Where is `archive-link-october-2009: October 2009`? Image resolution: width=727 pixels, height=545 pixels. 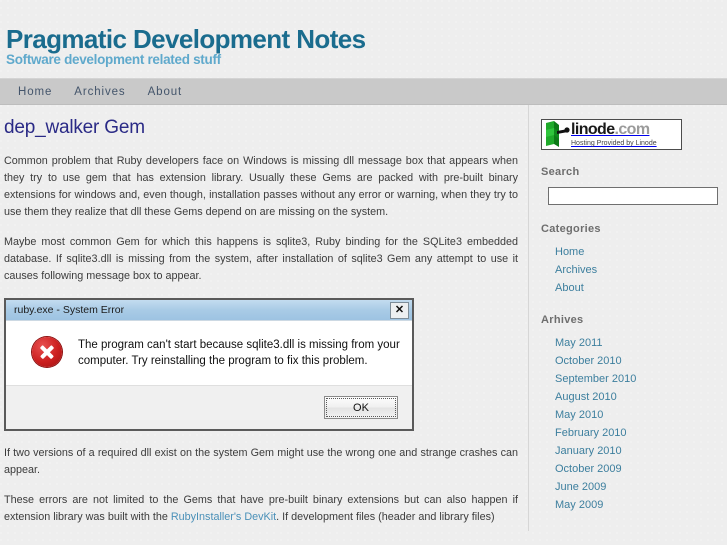
archive-link-october-2009: October 2009 is located at coordinates (588, 469).